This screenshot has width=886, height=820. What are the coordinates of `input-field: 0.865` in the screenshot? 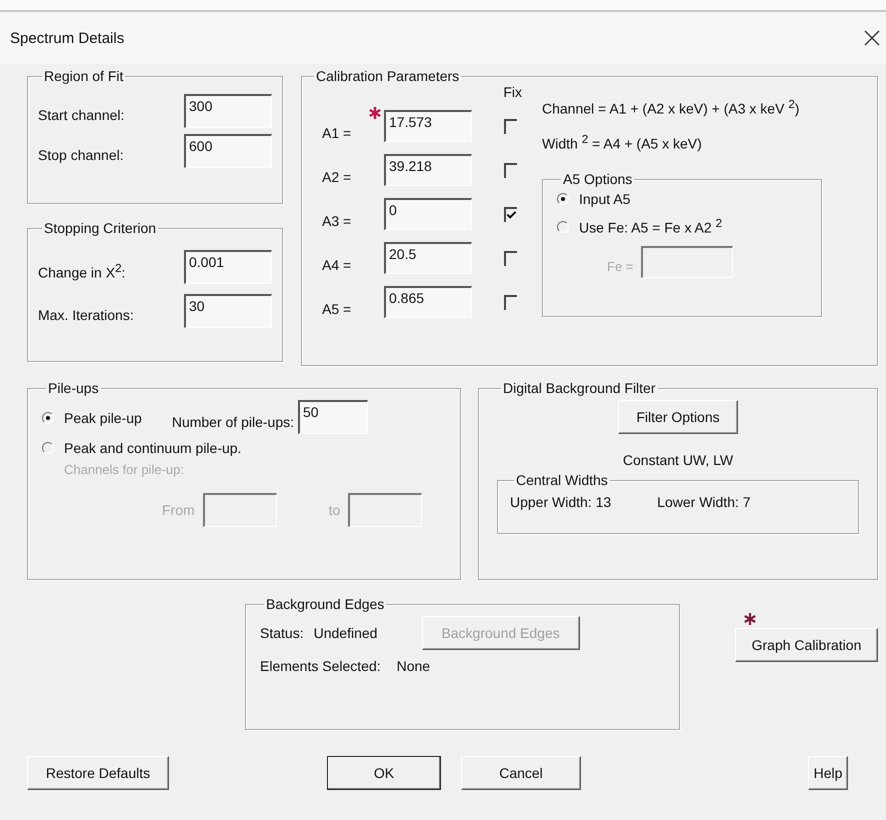 It's located at (428, 302).